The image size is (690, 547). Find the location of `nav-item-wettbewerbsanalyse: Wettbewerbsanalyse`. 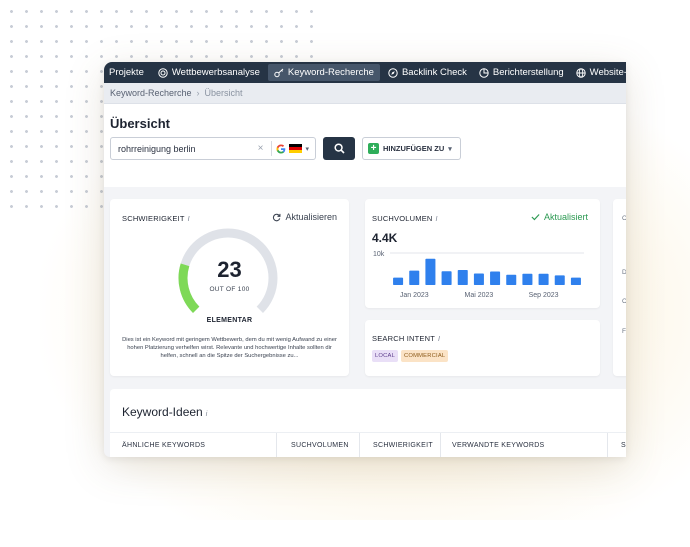

nav-item-wettbewerbsanalyse: Wettbewerbsanalyse is located at coordinates (209, 72).